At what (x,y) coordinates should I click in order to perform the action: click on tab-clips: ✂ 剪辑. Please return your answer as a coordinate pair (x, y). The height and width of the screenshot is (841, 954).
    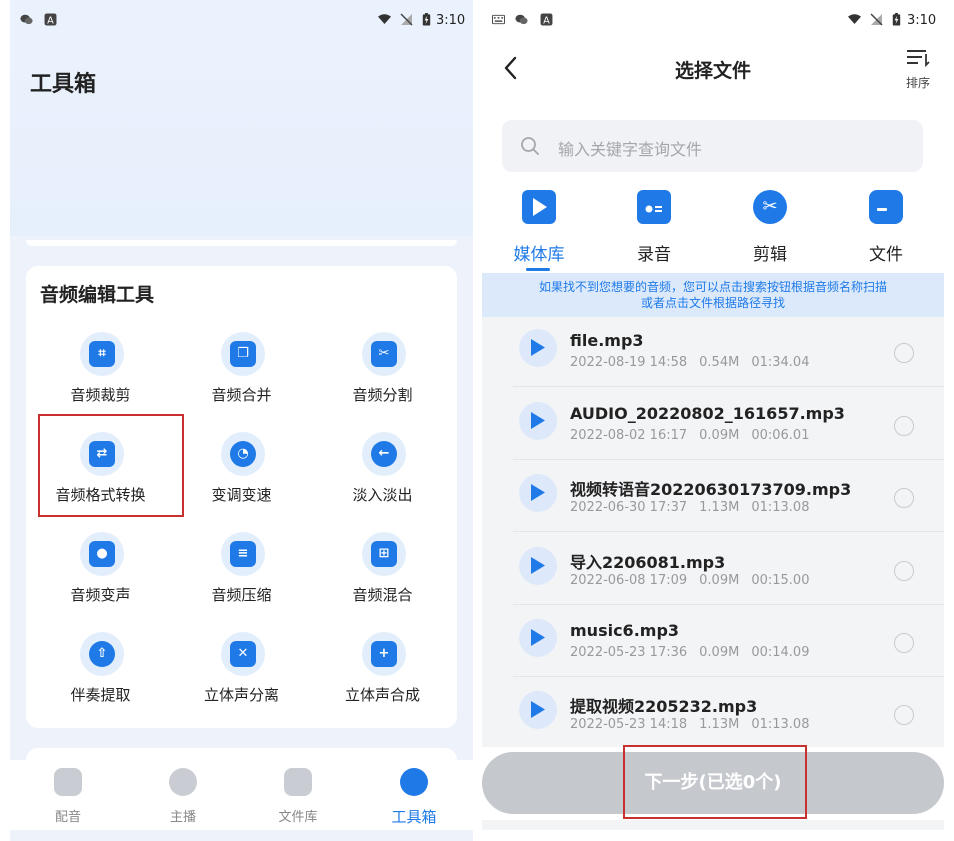
    Looking at the image, I should click on (770, 226).